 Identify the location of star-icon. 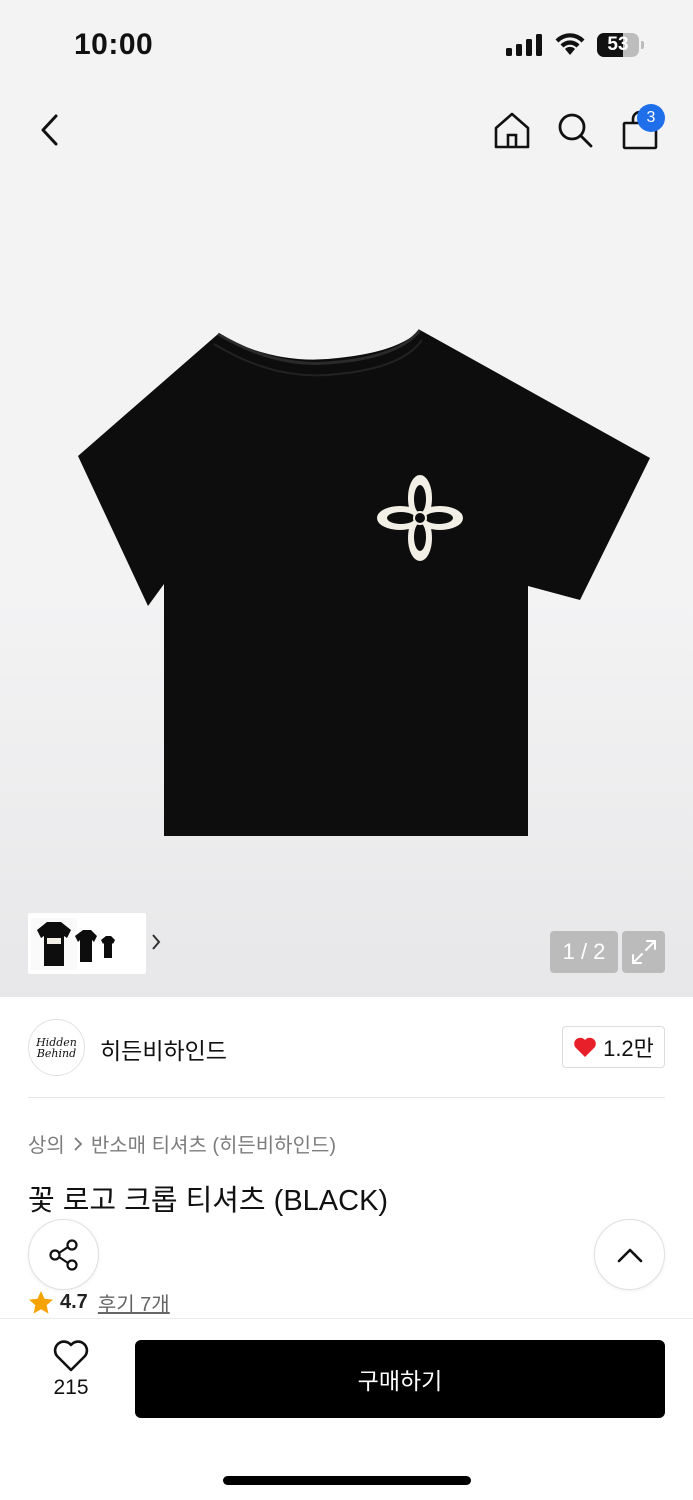
(41, 1302).